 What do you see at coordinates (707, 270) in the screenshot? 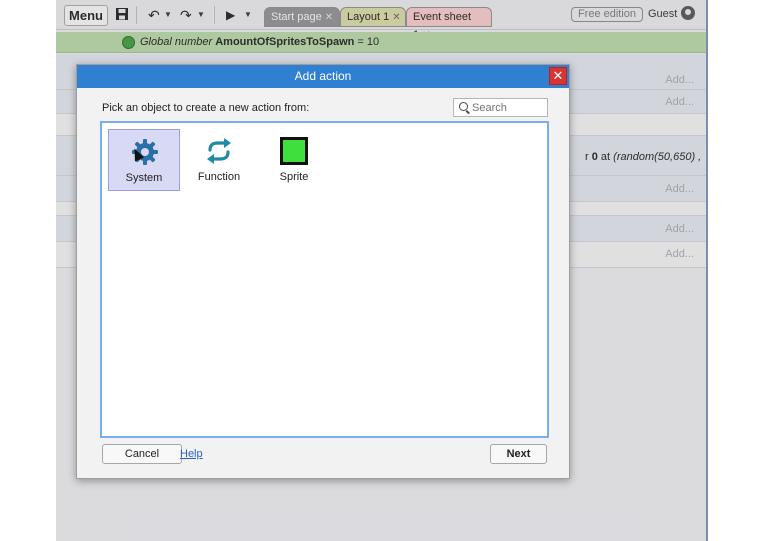
I see `window-edge` at bounding box center [707, 270].